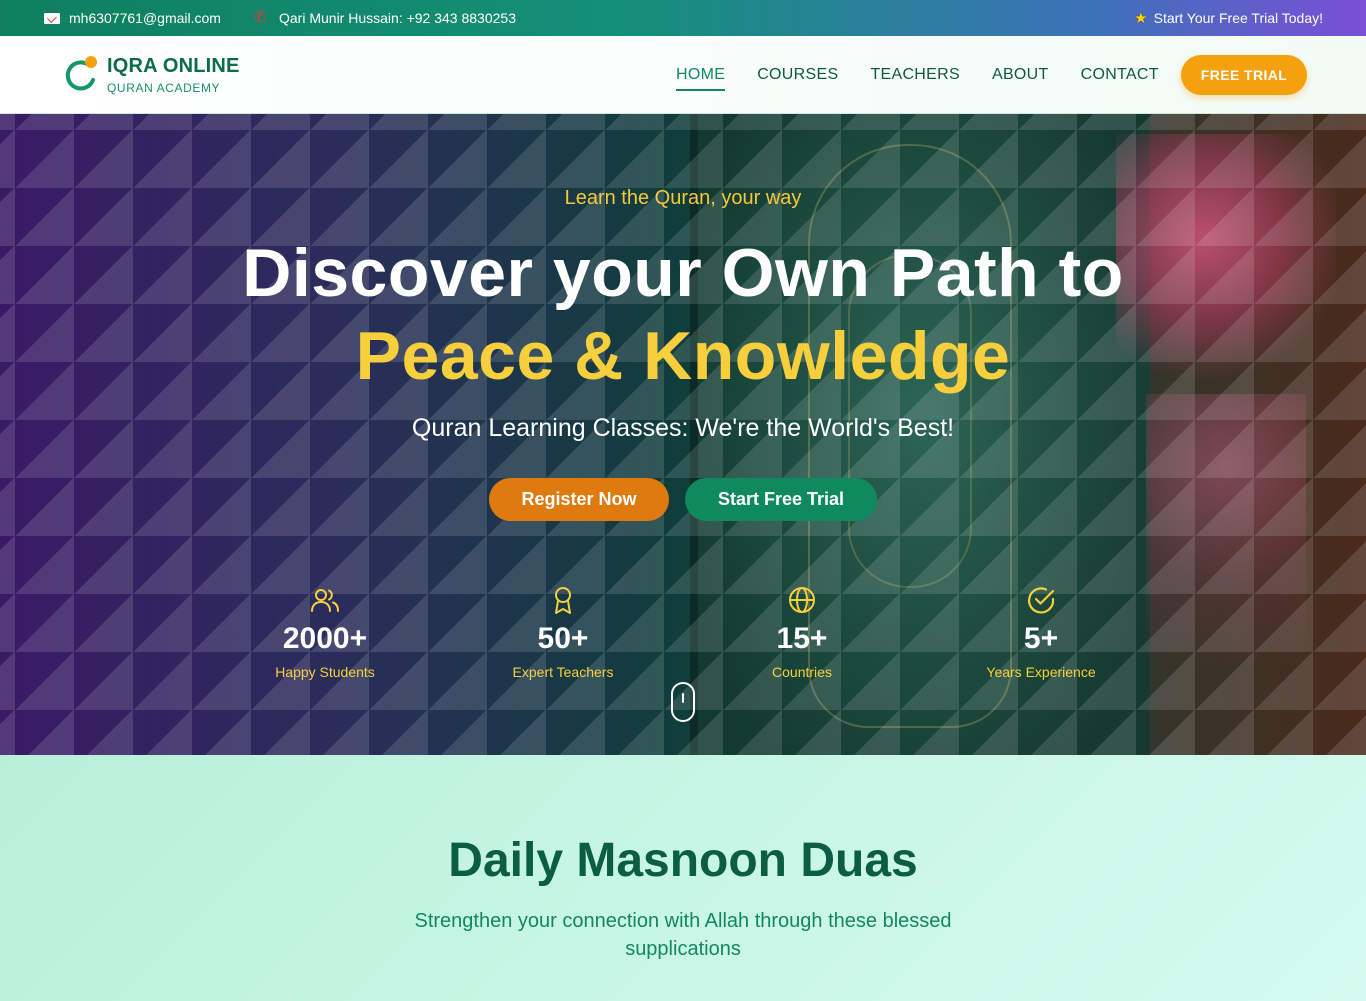 The image size is (1366, 1001). I want to click on stat-experience: 5+ Years Experience, so click(1041, 632).